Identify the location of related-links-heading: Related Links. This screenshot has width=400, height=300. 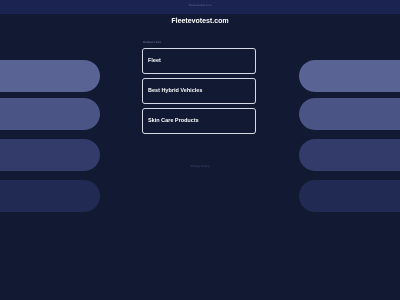
(152, 42).